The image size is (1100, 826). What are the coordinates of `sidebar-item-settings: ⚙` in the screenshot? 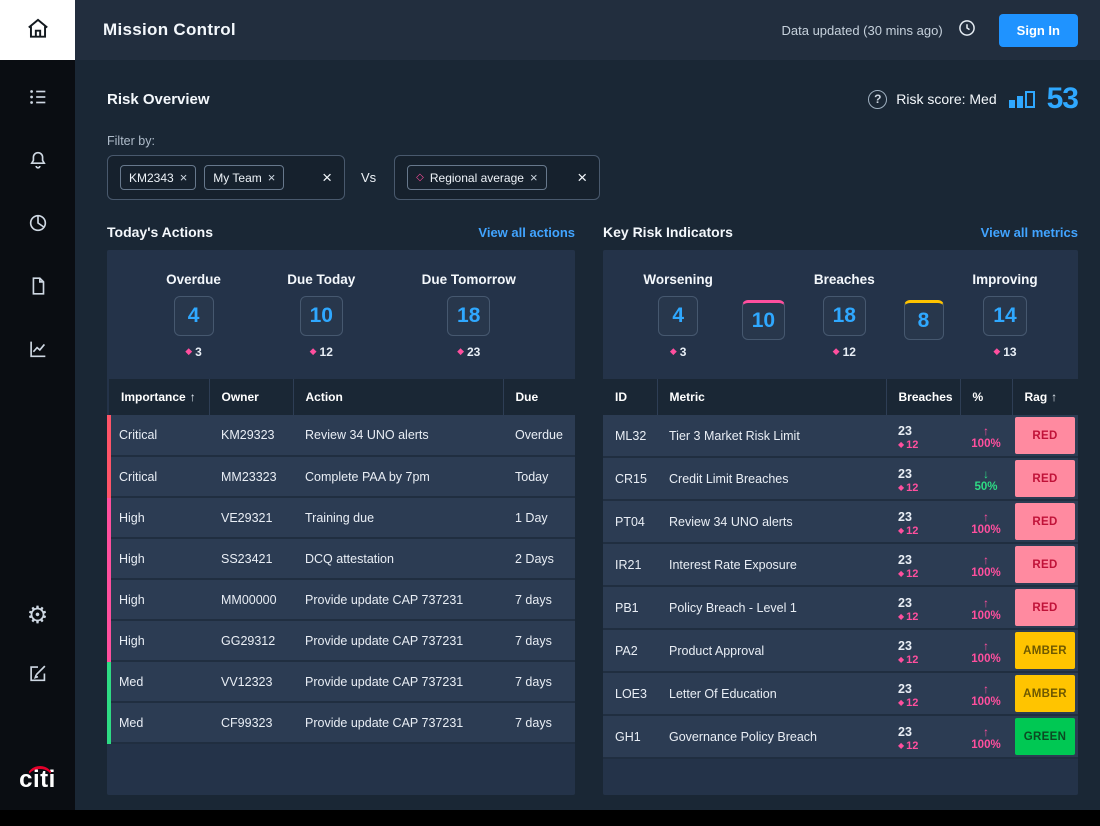 It's located at (38, 615).